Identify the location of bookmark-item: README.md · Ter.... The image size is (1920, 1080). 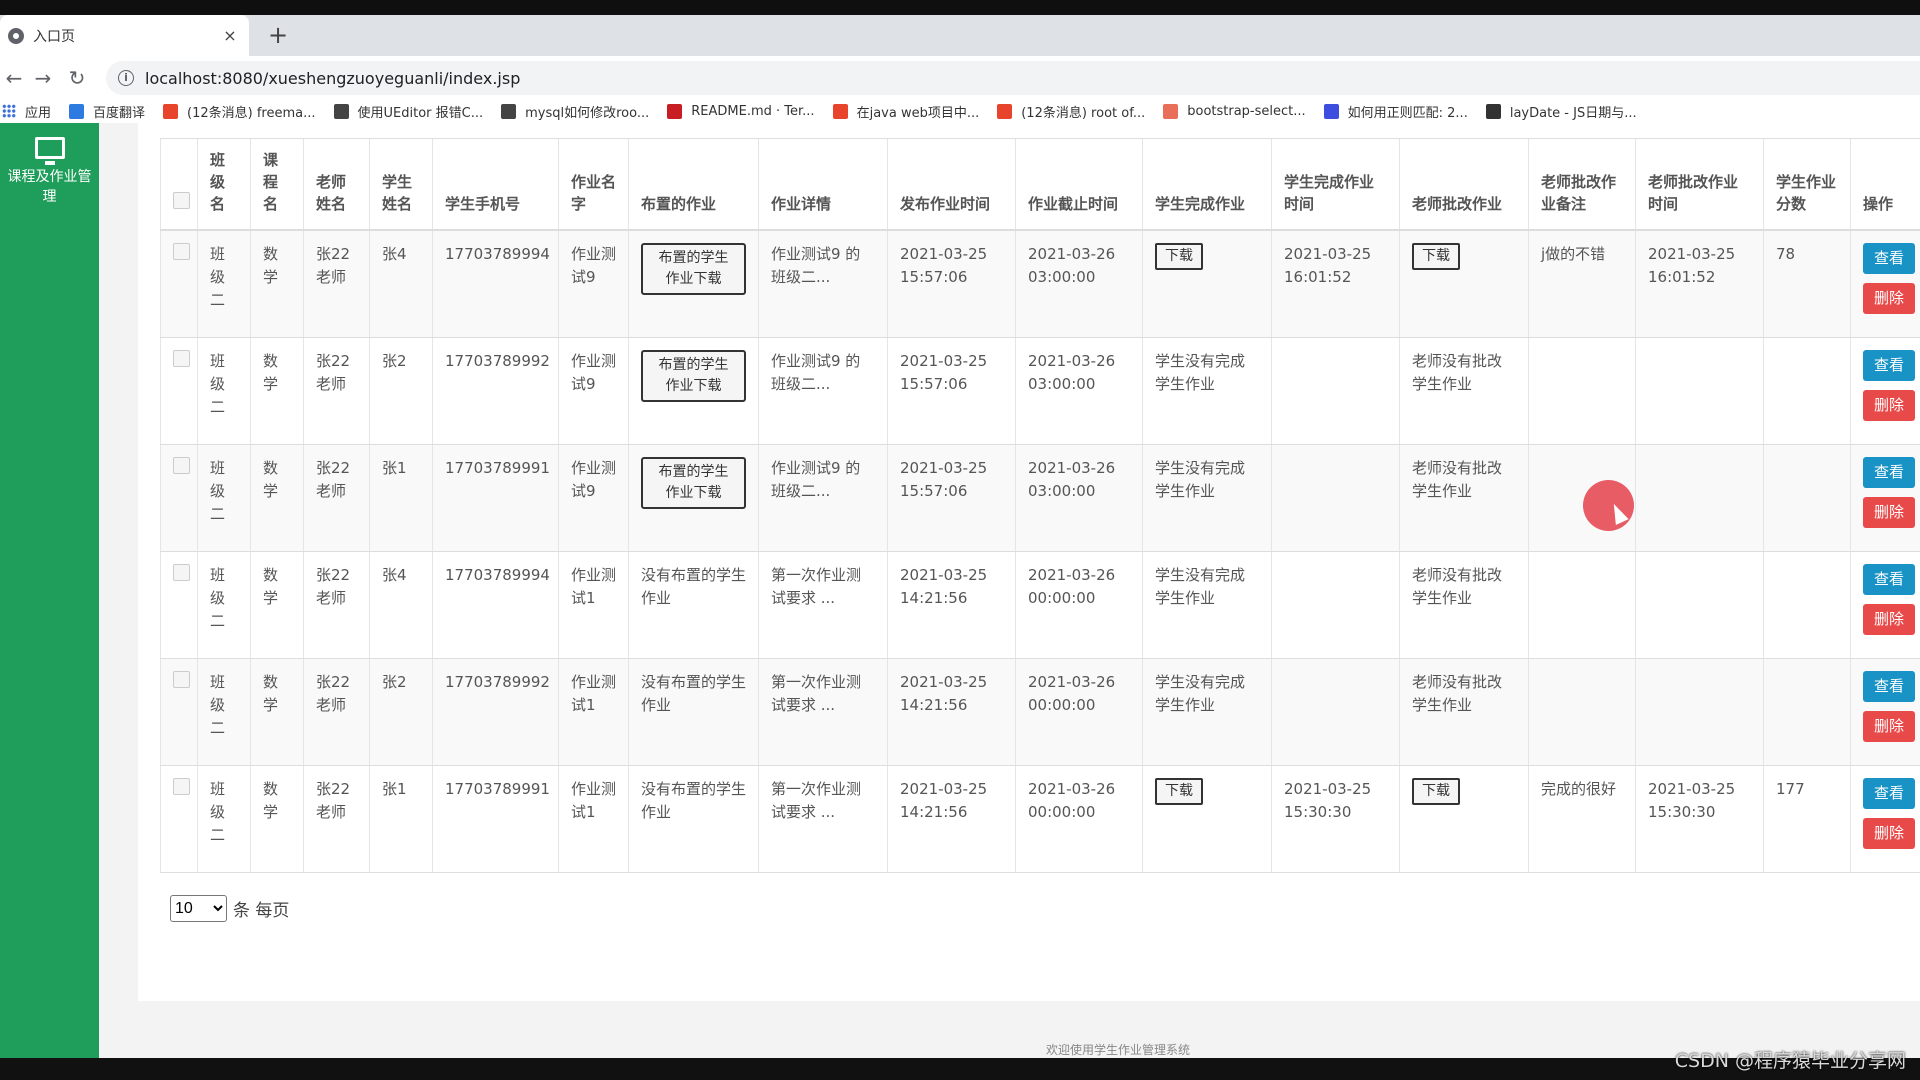
(741, 111).